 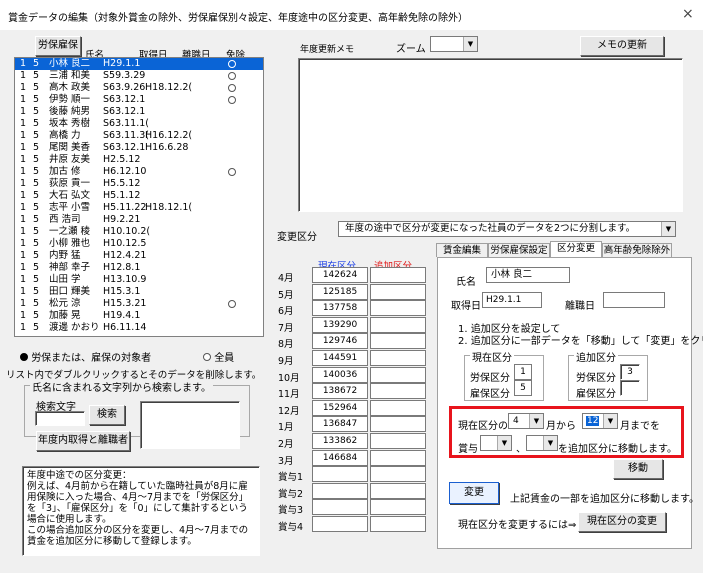 I want to click on range-to-text: 12, so click(x=593, y=421).